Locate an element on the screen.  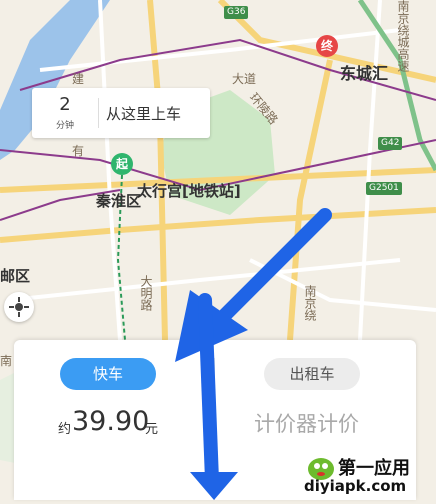
locate-button is located at coordinates (19, 307).